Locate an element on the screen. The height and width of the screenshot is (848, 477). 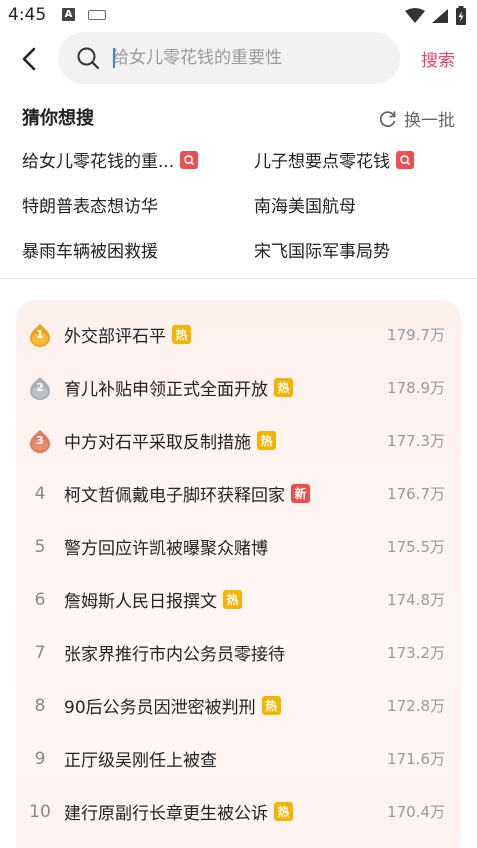
hot-list-row: 3 中方对石平采取反制措施 热 177.3万 is located at coordinates (238, 440).